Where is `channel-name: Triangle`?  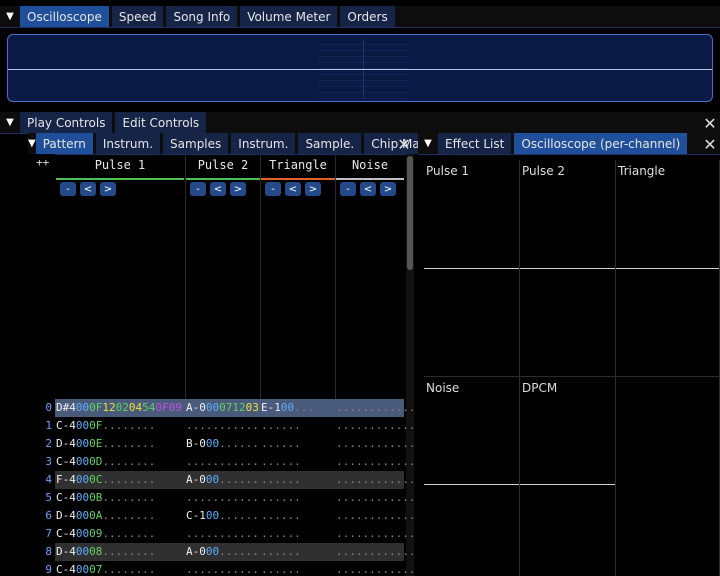 channel-name: Triangle is located at coordinates (298, 165).